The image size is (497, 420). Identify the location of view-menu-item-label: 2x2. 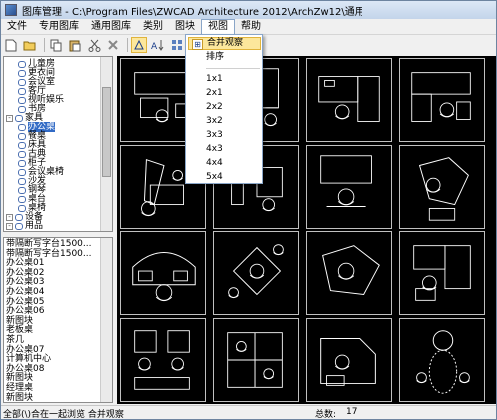
(214, 107).